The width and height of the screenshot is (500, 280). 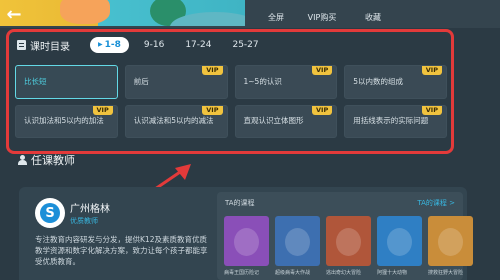 I want to click on teacher-header: 任课教师, so click(x=46, y=160).